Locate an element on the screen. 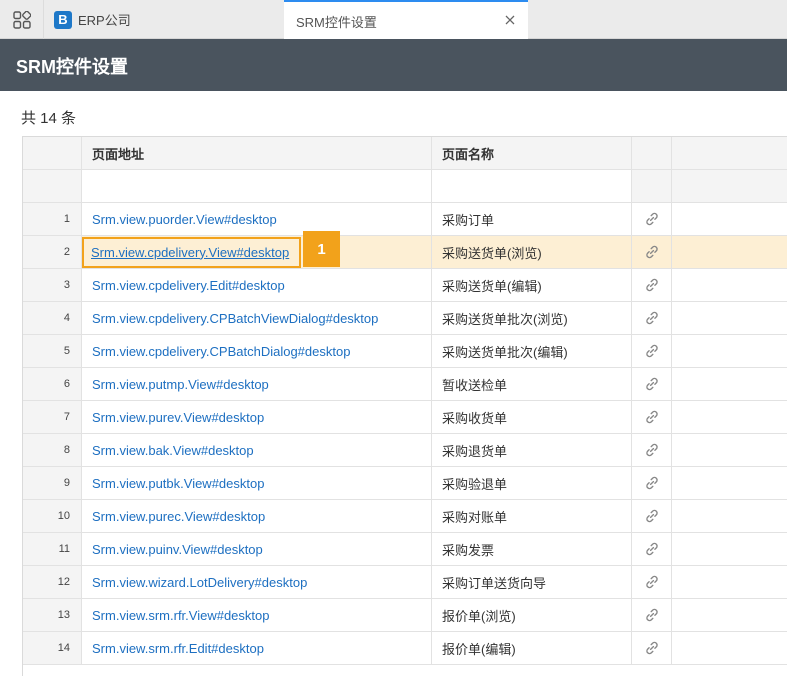  row-number: 6 is located at coordinates (52, 384).